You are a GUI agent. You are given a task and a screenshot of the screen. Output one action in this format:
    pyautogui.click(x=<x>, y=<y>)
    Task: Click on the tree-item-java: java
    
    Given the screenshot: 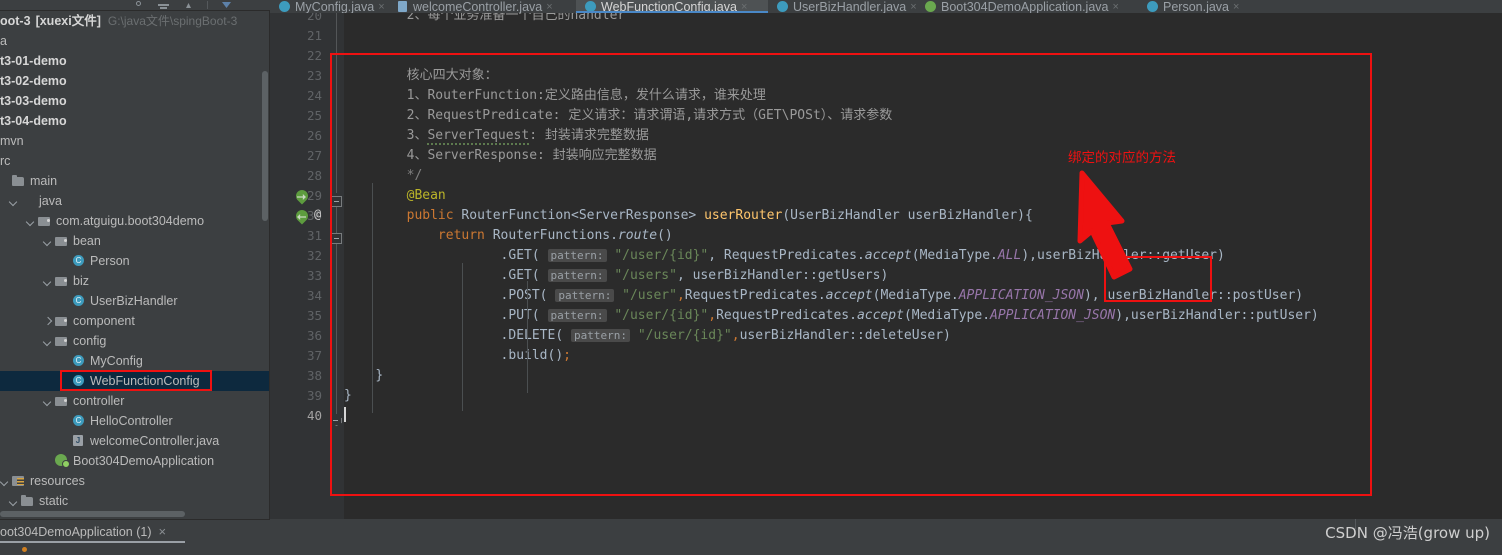 What is the action you would take?
    pyautogui.click(x=135, y=201)
    